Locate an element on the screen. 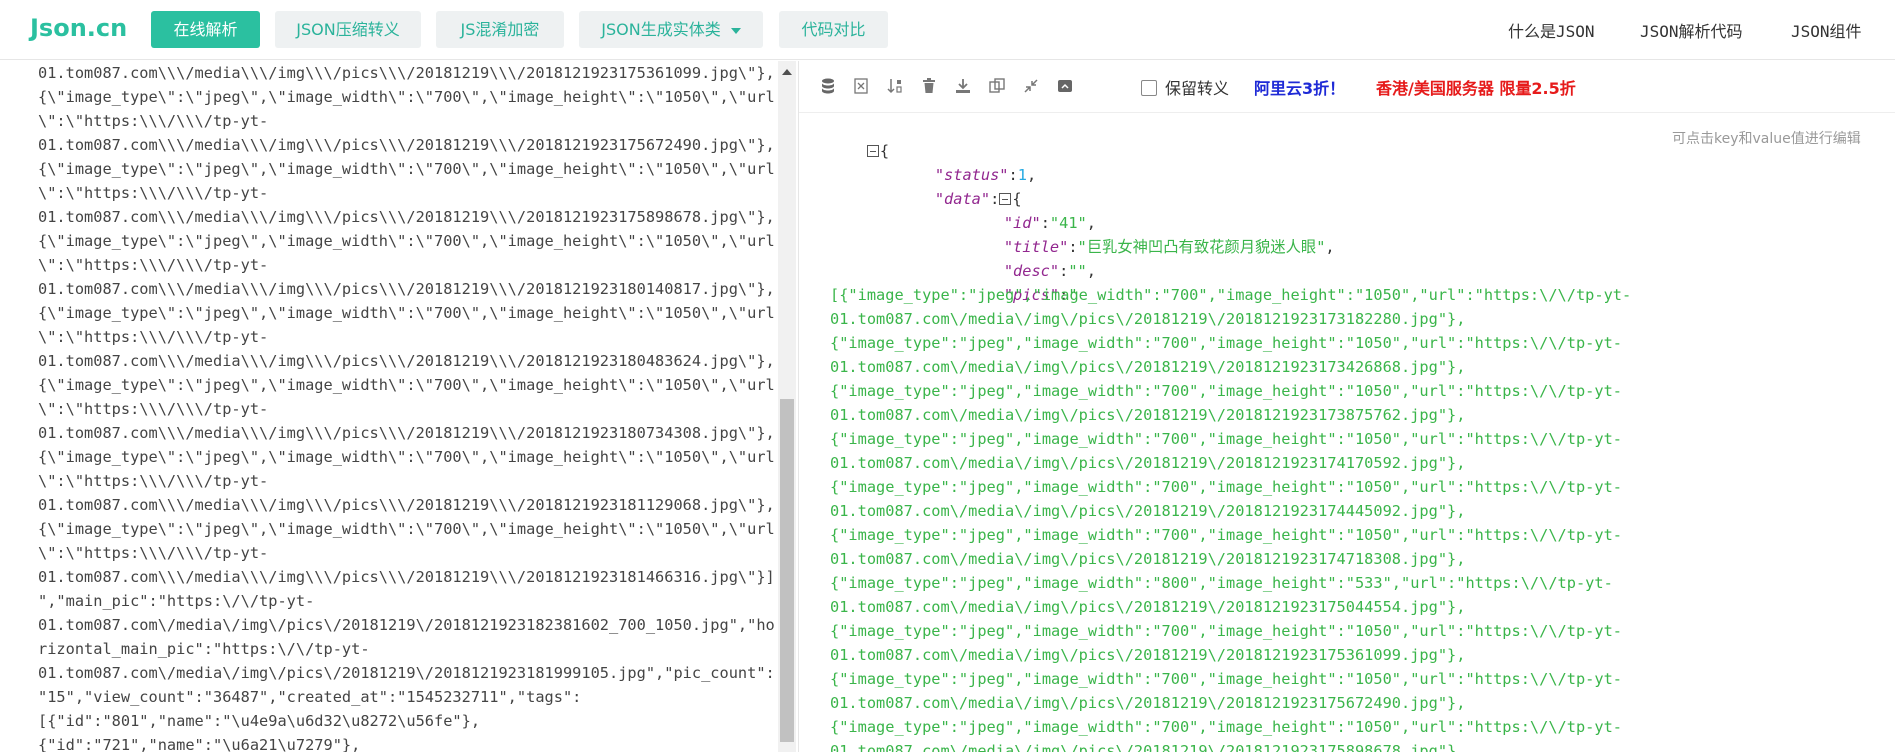 Image resolution: width=1895 pixels, height=752 pixels. collapse-root-icon is located at coordinates (872, 151).